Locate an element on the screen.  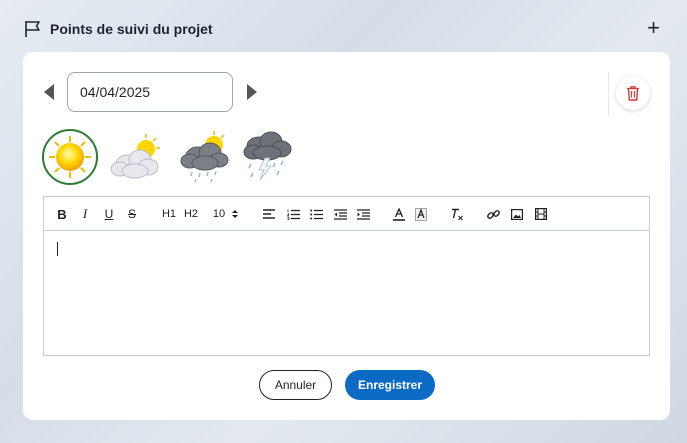
weather-option-storm is located at coordinates (269, 157).